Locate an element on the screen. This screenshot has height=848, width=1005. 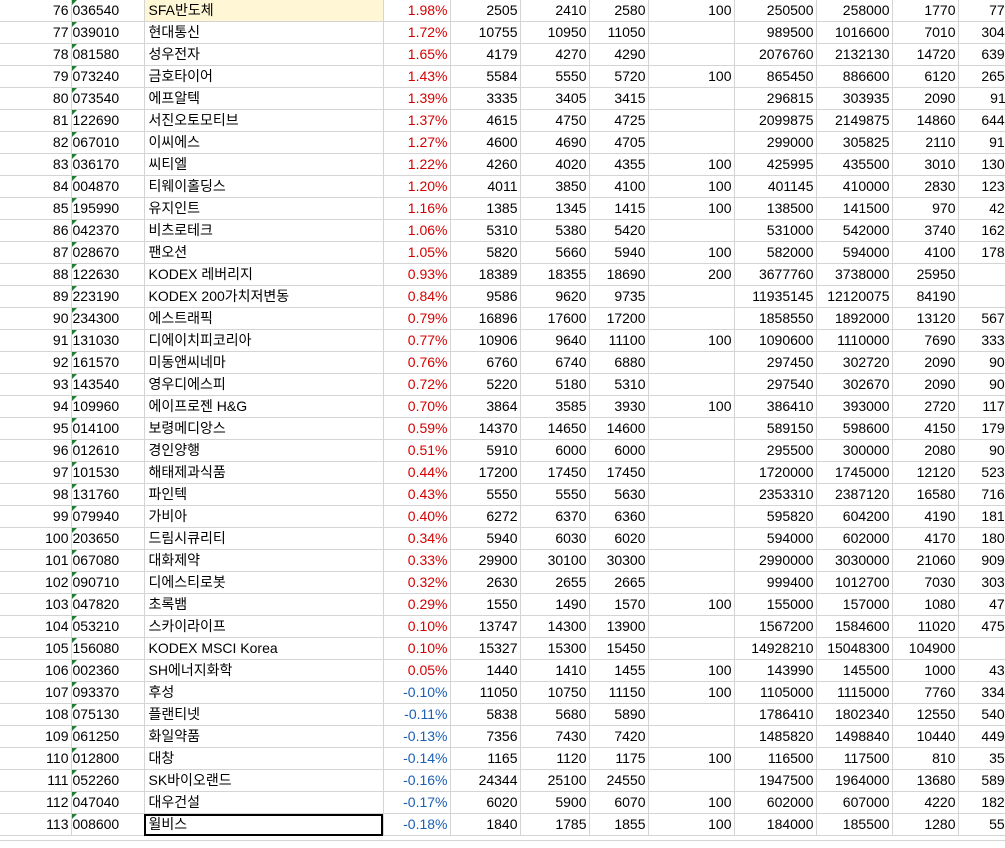
price-cell-2: 1120 is located at coordinates (555, 758).